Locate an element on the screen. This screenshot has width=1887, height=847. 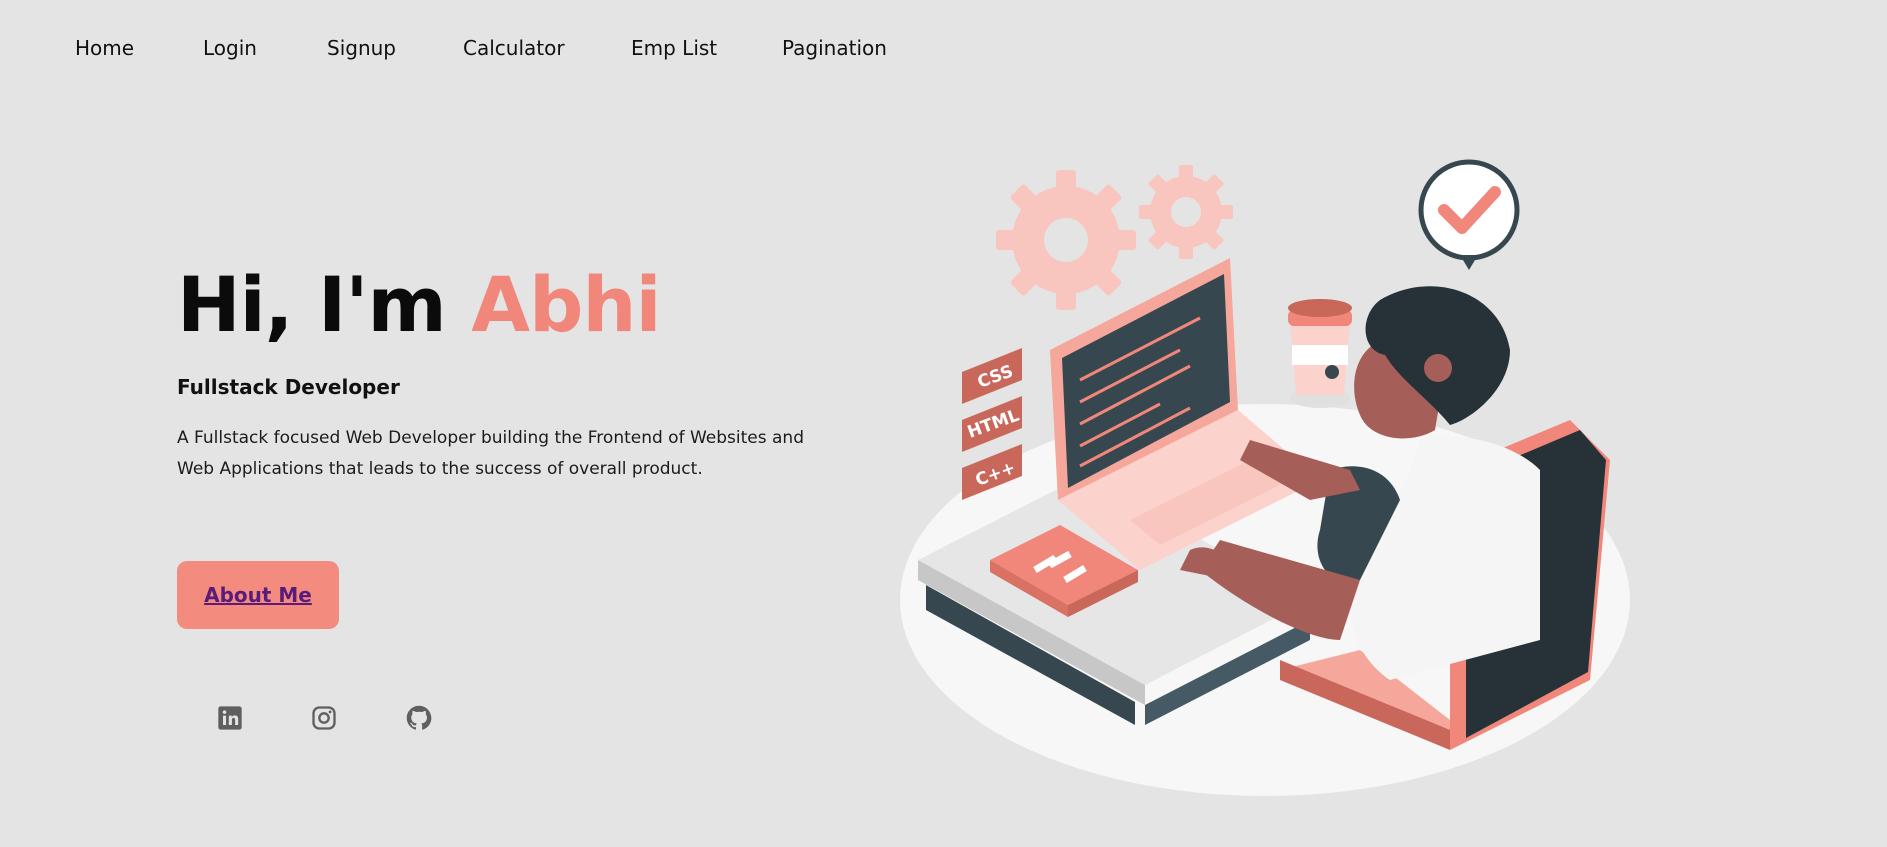
checkmark-bubble-icon is located at coordinates (1469, 214).